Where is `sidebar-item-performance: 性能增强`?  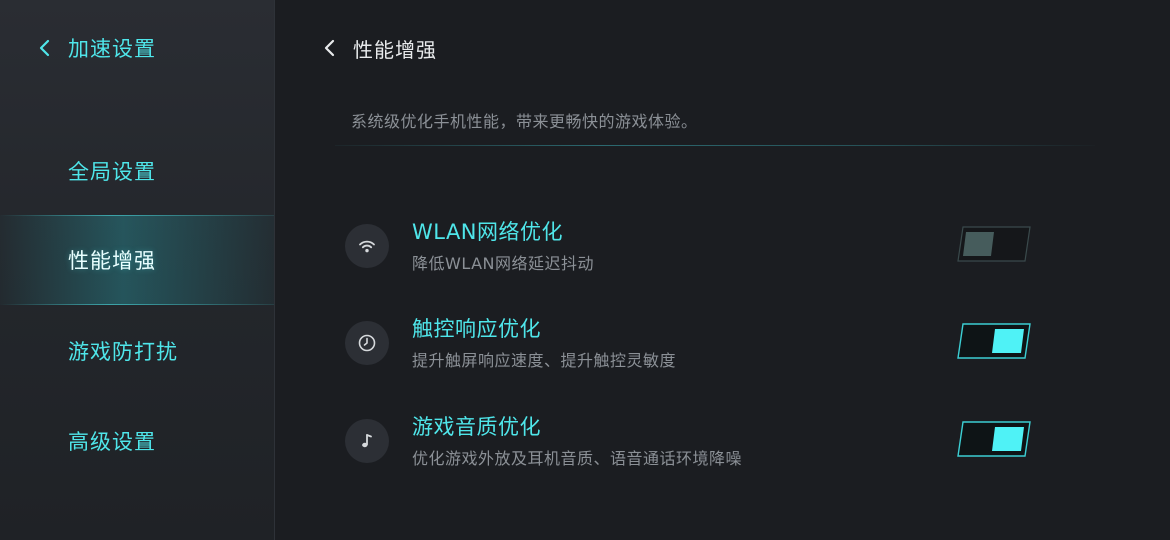 sidebar-item-performance: 性能增强 is located at coordinates (137, 260).